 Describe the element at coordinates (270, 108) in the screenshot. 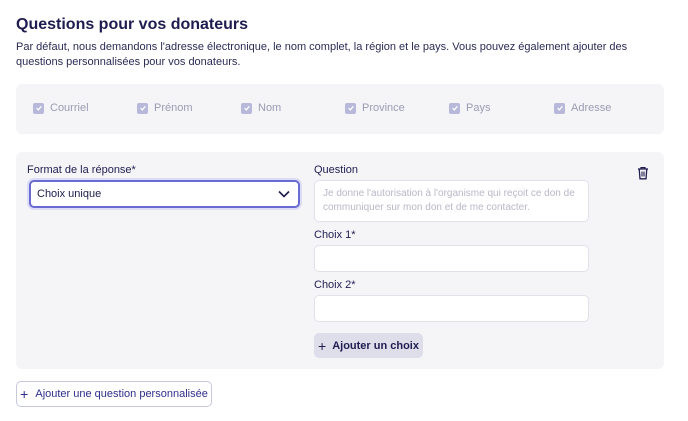

I see `default-field-label: Nom` at that location.